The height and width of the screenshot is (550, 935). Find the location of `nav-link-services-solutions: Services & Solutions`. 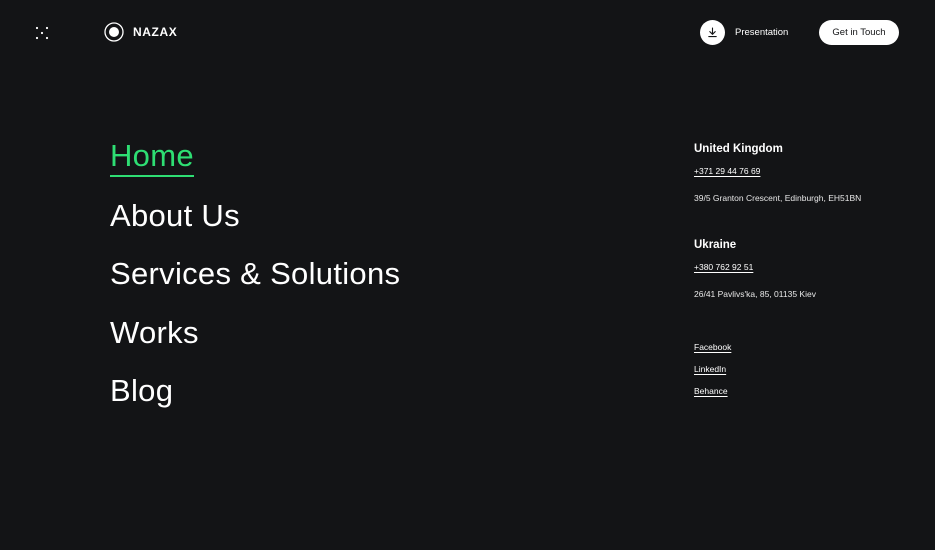

nav-link-services-solutions: Services & Solutions is located at coordinates (255, 274).